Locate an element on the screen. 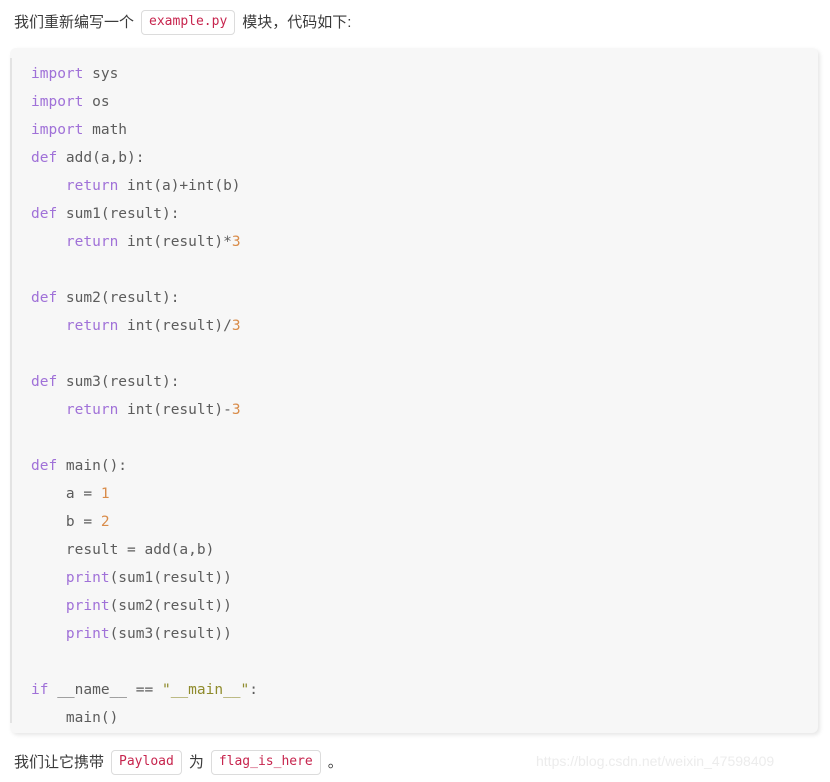  code-line: return int(a)+int(b) is located at coordinates (420, 186).